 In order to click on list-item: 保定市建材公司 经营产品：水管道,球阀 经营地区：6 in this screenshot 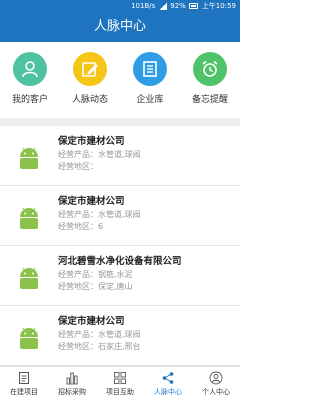, I will do `click(120, 216)`.